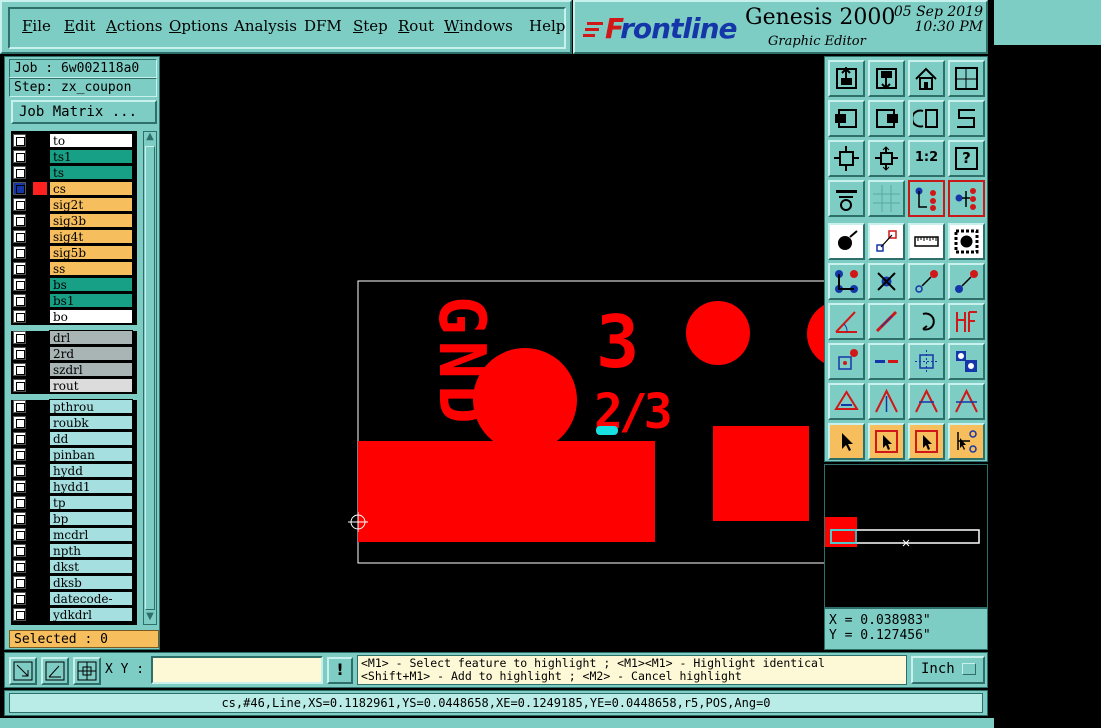  What do you see at coordinates (91, 188) in the screenshot?
I see `layer-name: cs` at bounding box center [91, 188].